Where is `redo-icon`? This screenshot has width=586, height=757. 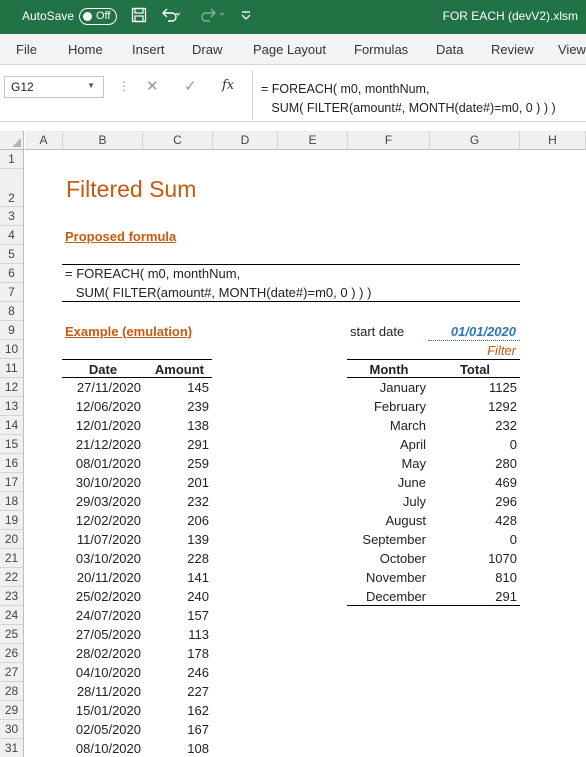
redo-icon is located at coordinates (213, 17).